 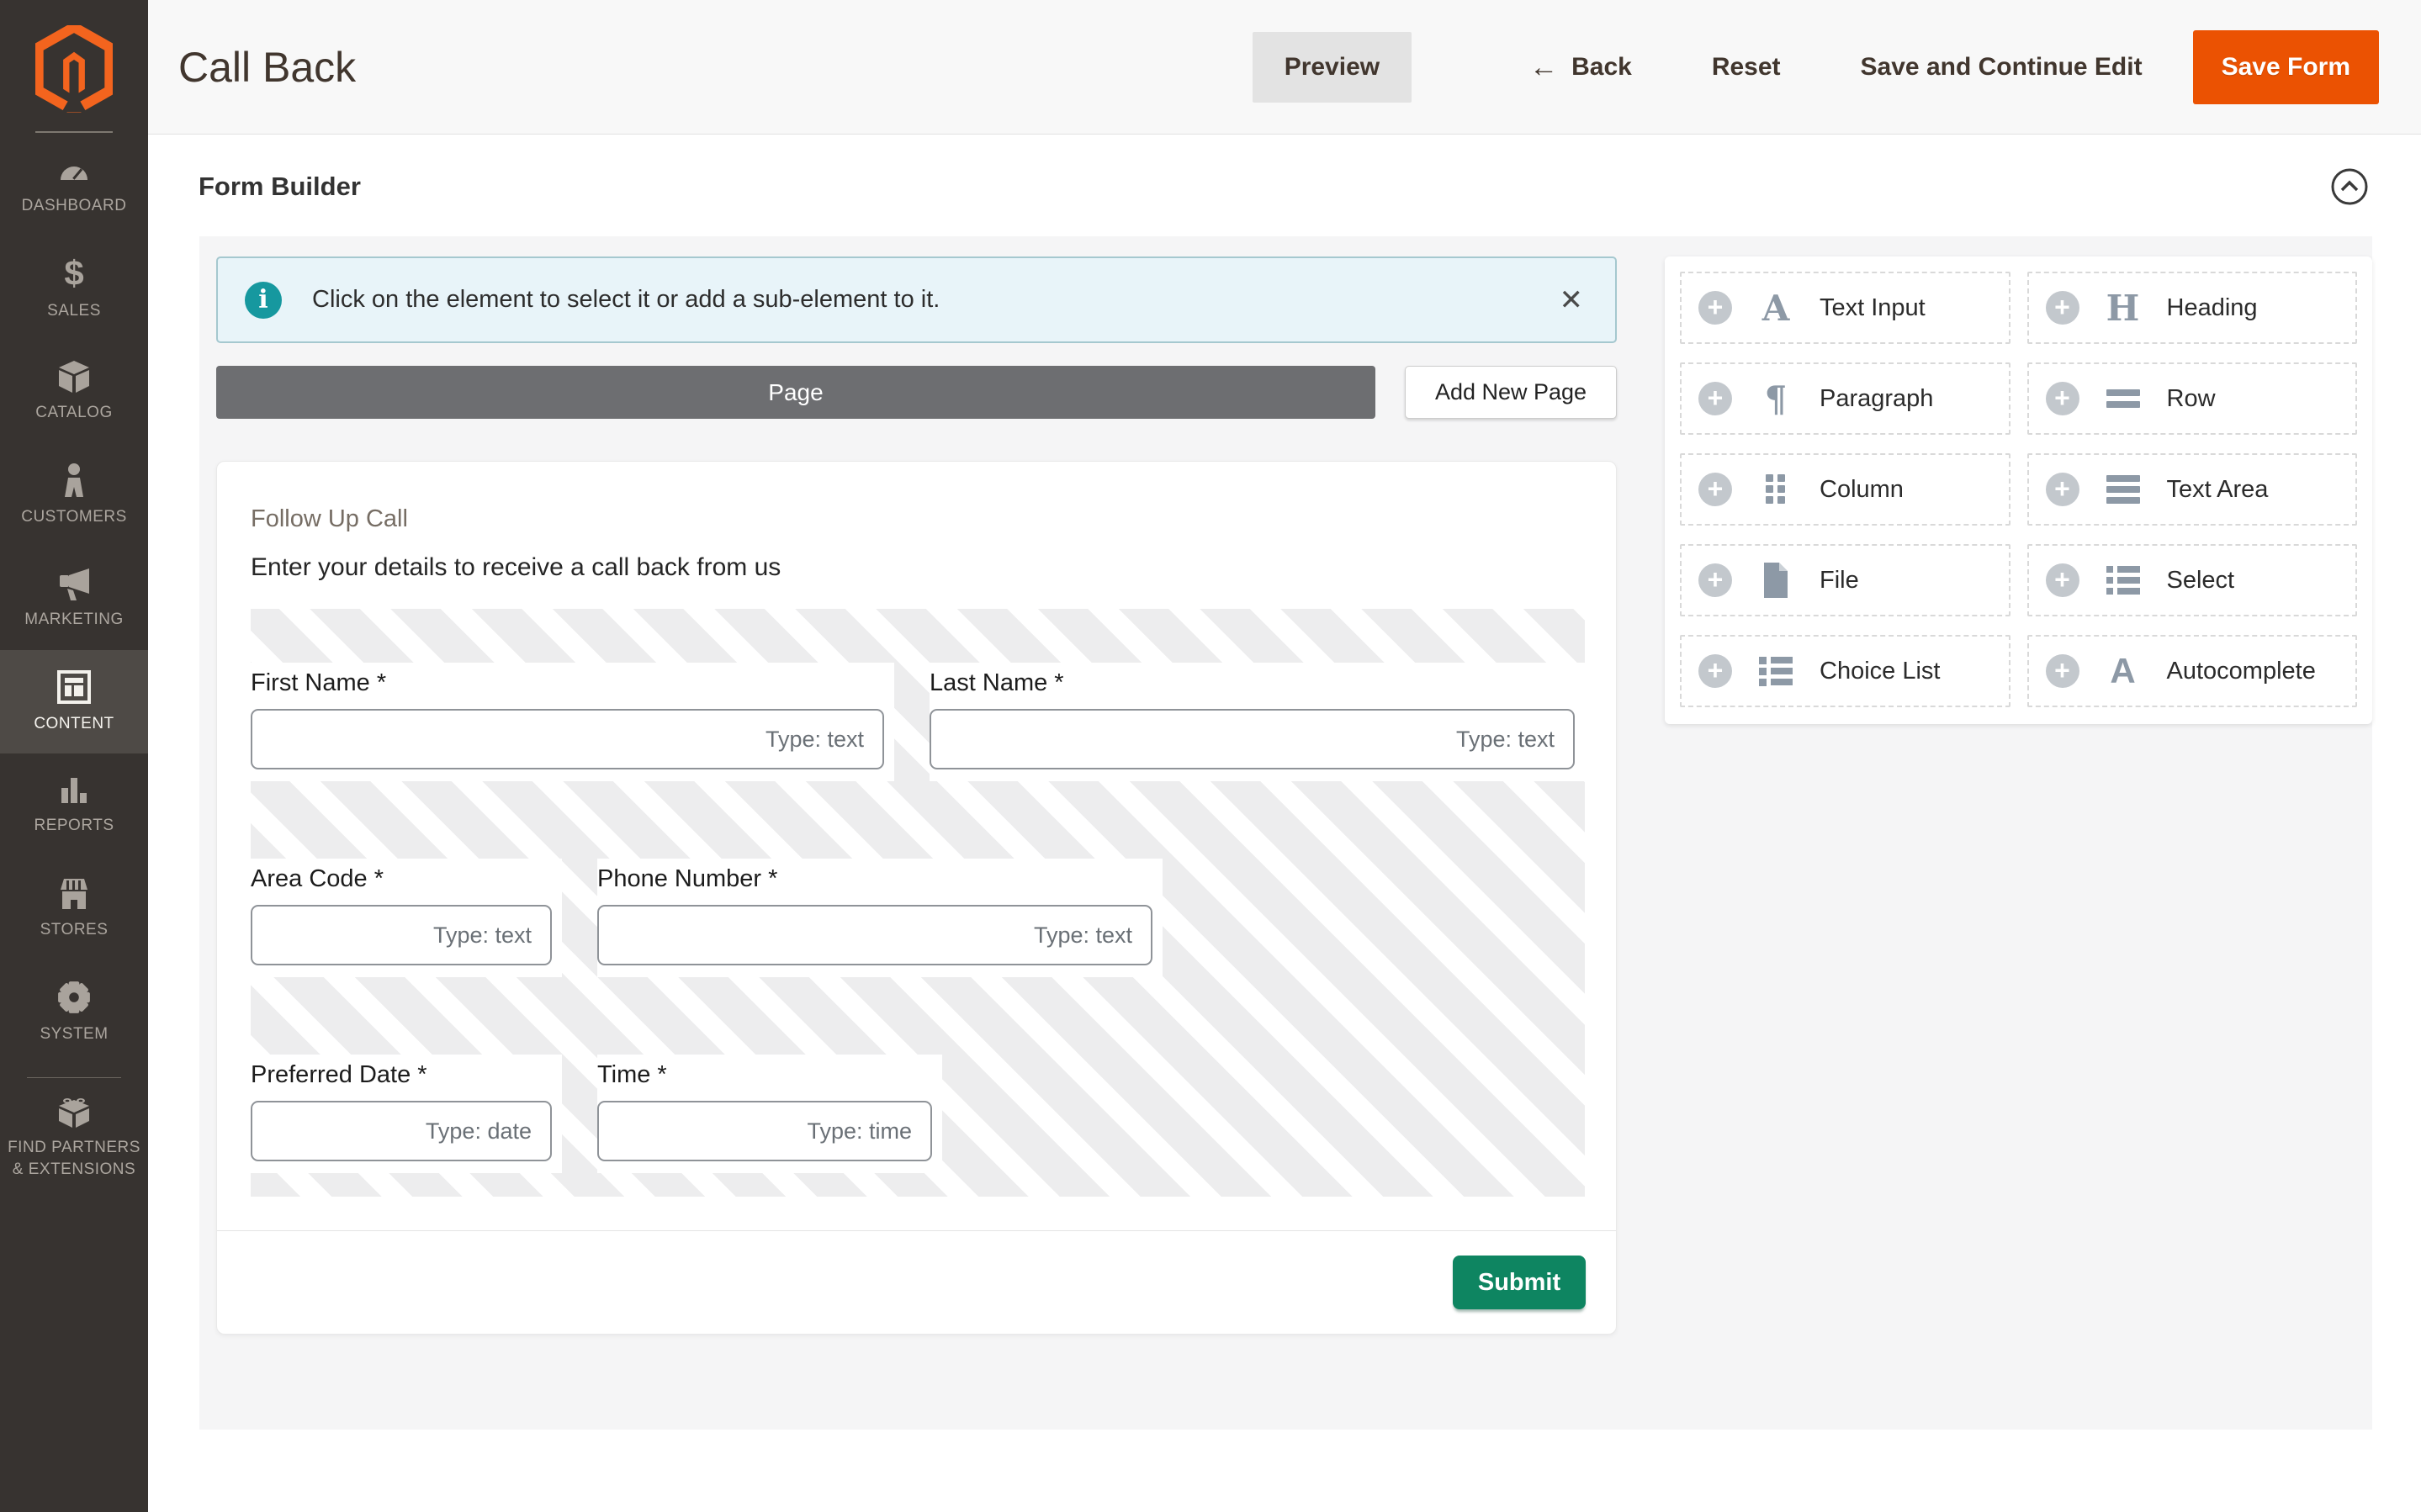 What do you see at coordinates (2212, 307) in the screenshot?
I see `palette-tile-label: Heading` at bounding box center [2212, 307].